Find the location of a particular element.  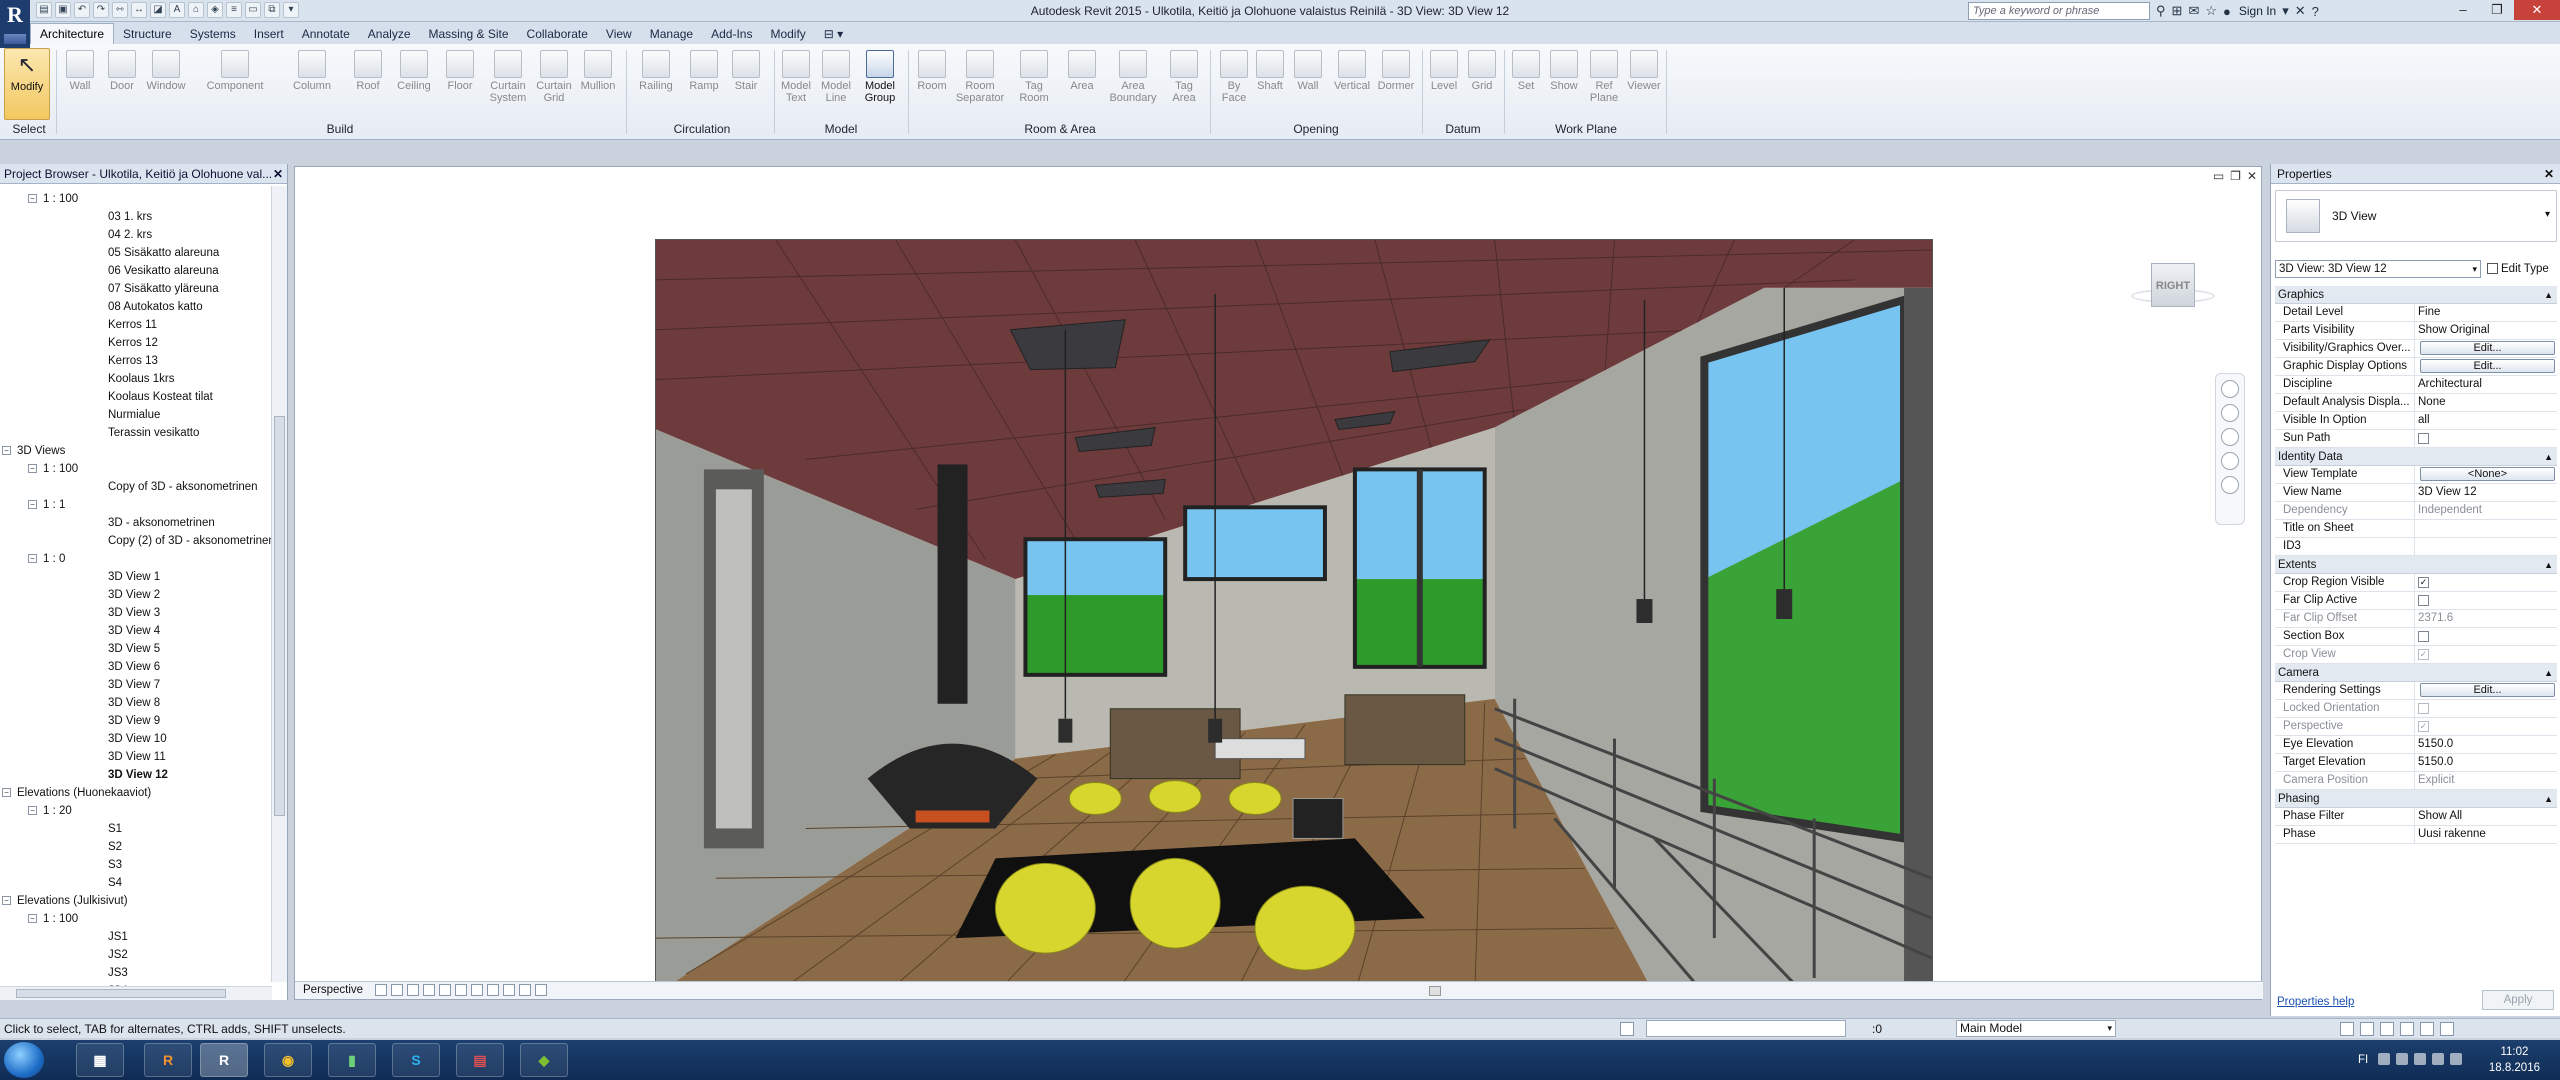

viewcube-face: RIGHT is located at coordinates (2173, 285).